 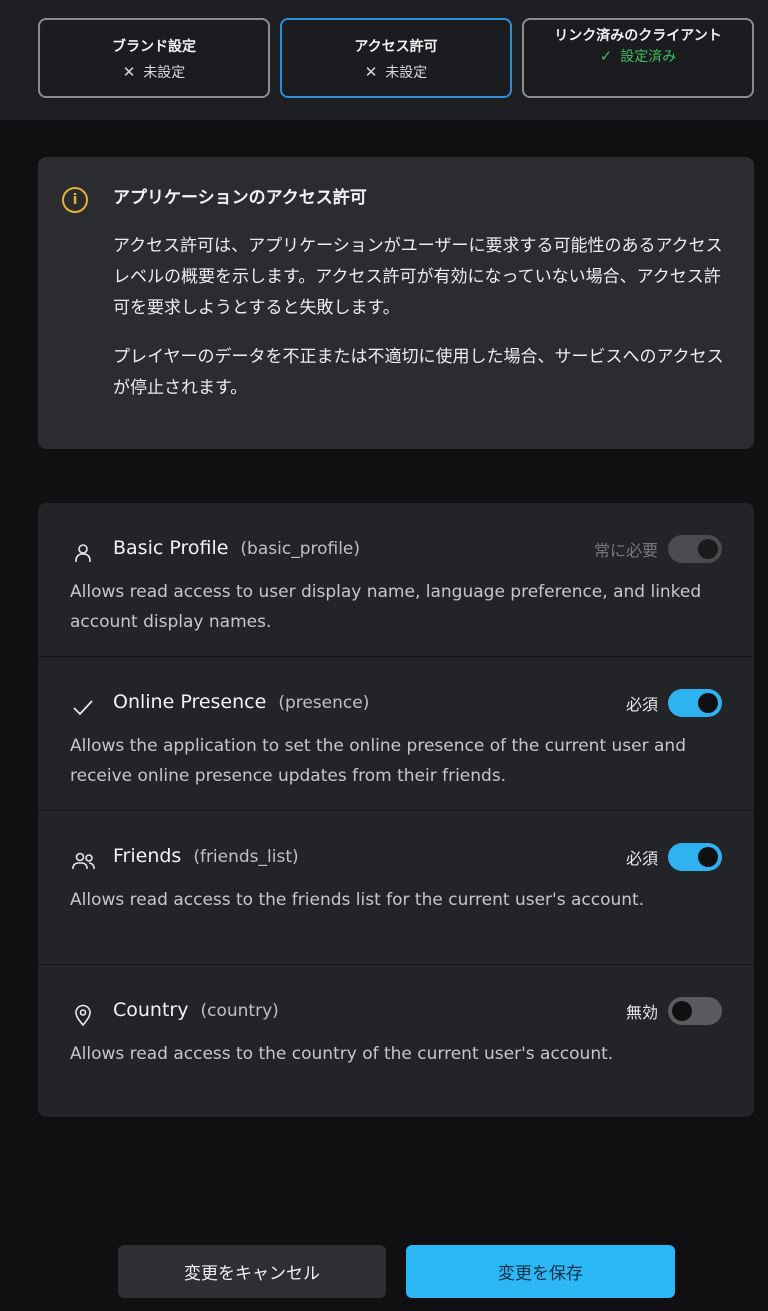 I want to click on permission-state-label: 無効, so click(x=641, y=1012).